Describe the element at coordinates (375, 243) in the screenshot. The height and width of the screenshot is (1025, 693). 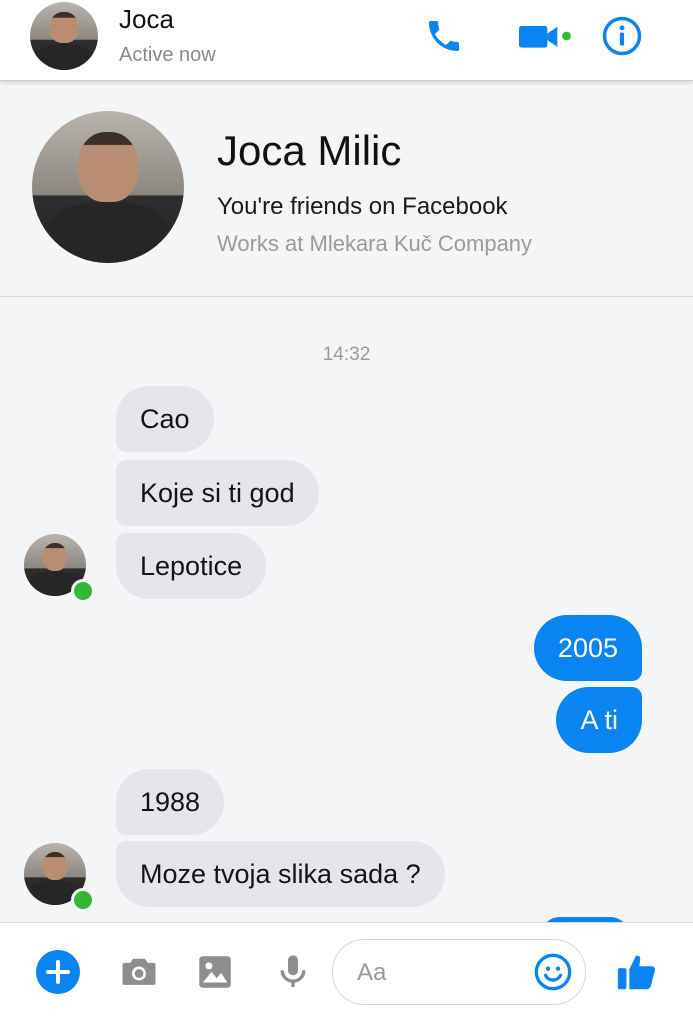
I see `work-info: Works at Mlekara Kuč Company` at that location.